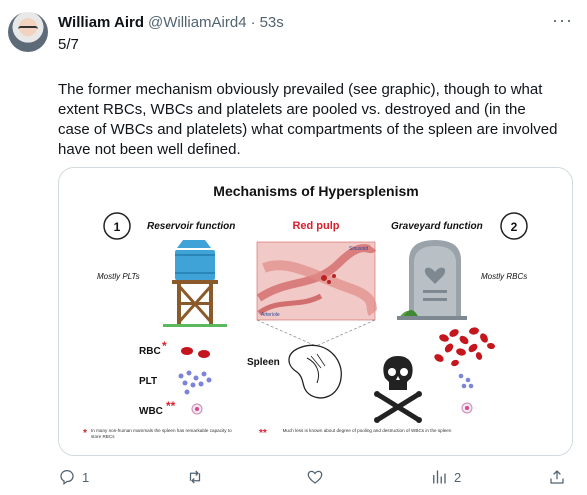 Image resolution: width=587 pixels, height=495 pixels. I want to click on share-button, so click(557, 477).